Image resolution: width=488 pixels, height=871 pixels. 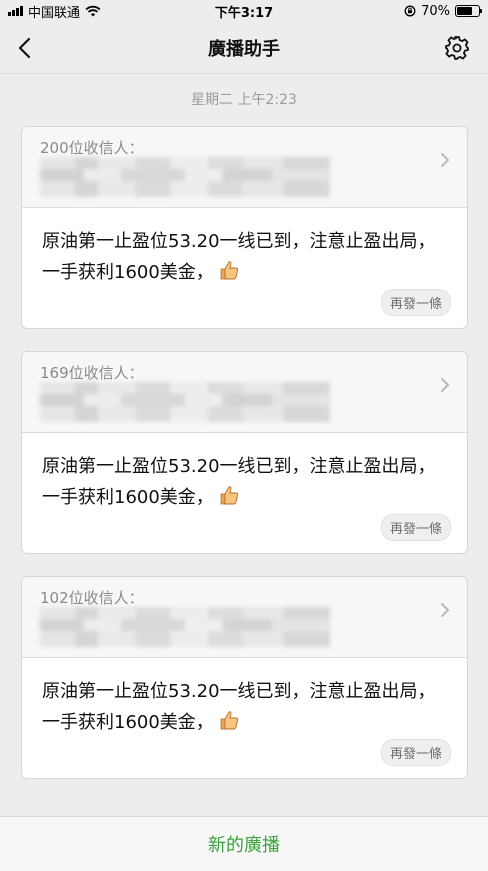 I want to click on gear-icon, so click(x=457, y=48).